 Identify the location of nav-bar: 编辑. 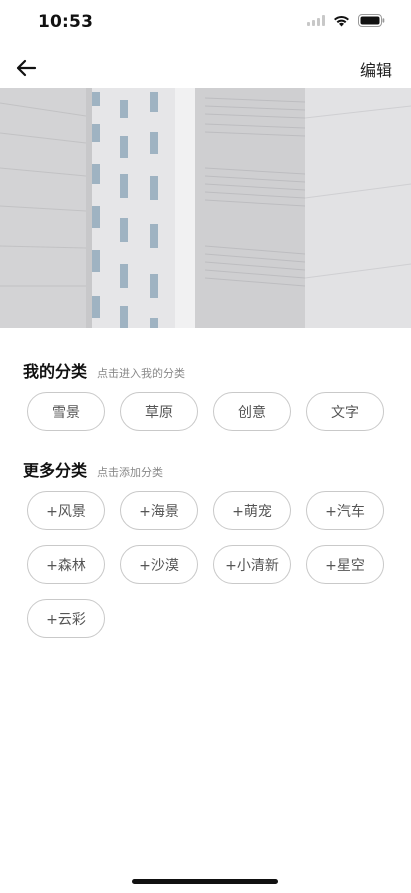
(205, 67).